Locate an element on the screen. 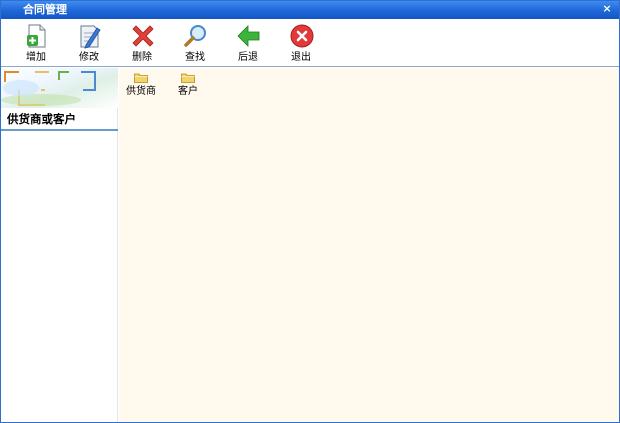  title-bar: 合同管理 × is located at coordinates (310, 10).